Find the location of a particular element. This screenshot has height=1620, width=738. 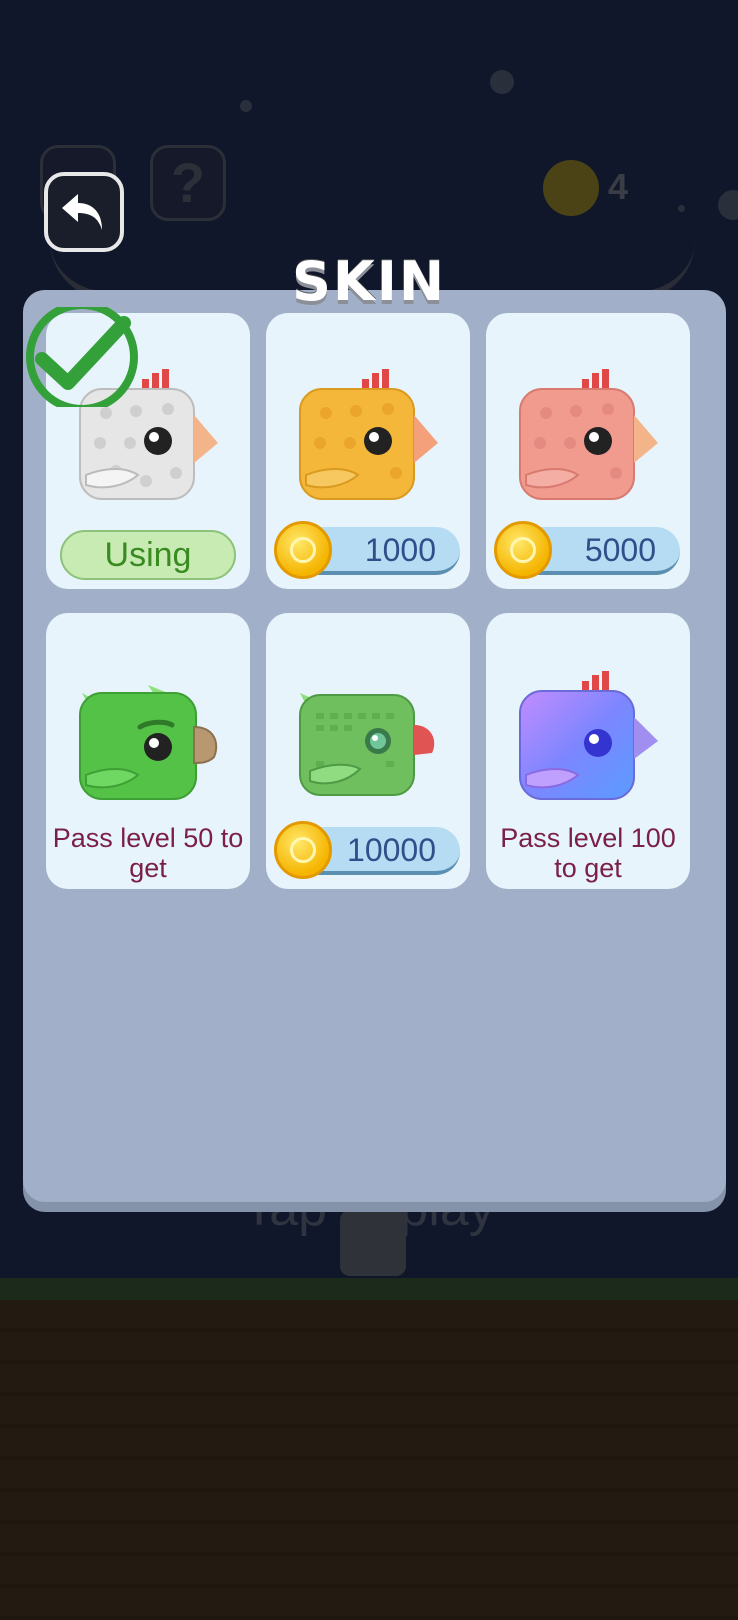

bg-grass is located at coordinates (369, 1289).